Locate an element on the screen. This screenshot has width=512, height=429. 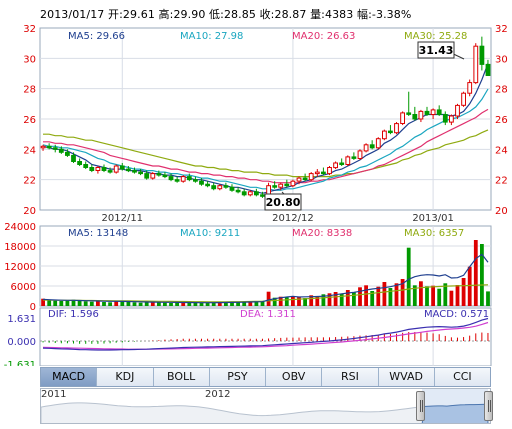
indicator-tabs: MACD KDJ BOLL PSY OBV RSI WVAD CCI is located at coordinates (265, 377).